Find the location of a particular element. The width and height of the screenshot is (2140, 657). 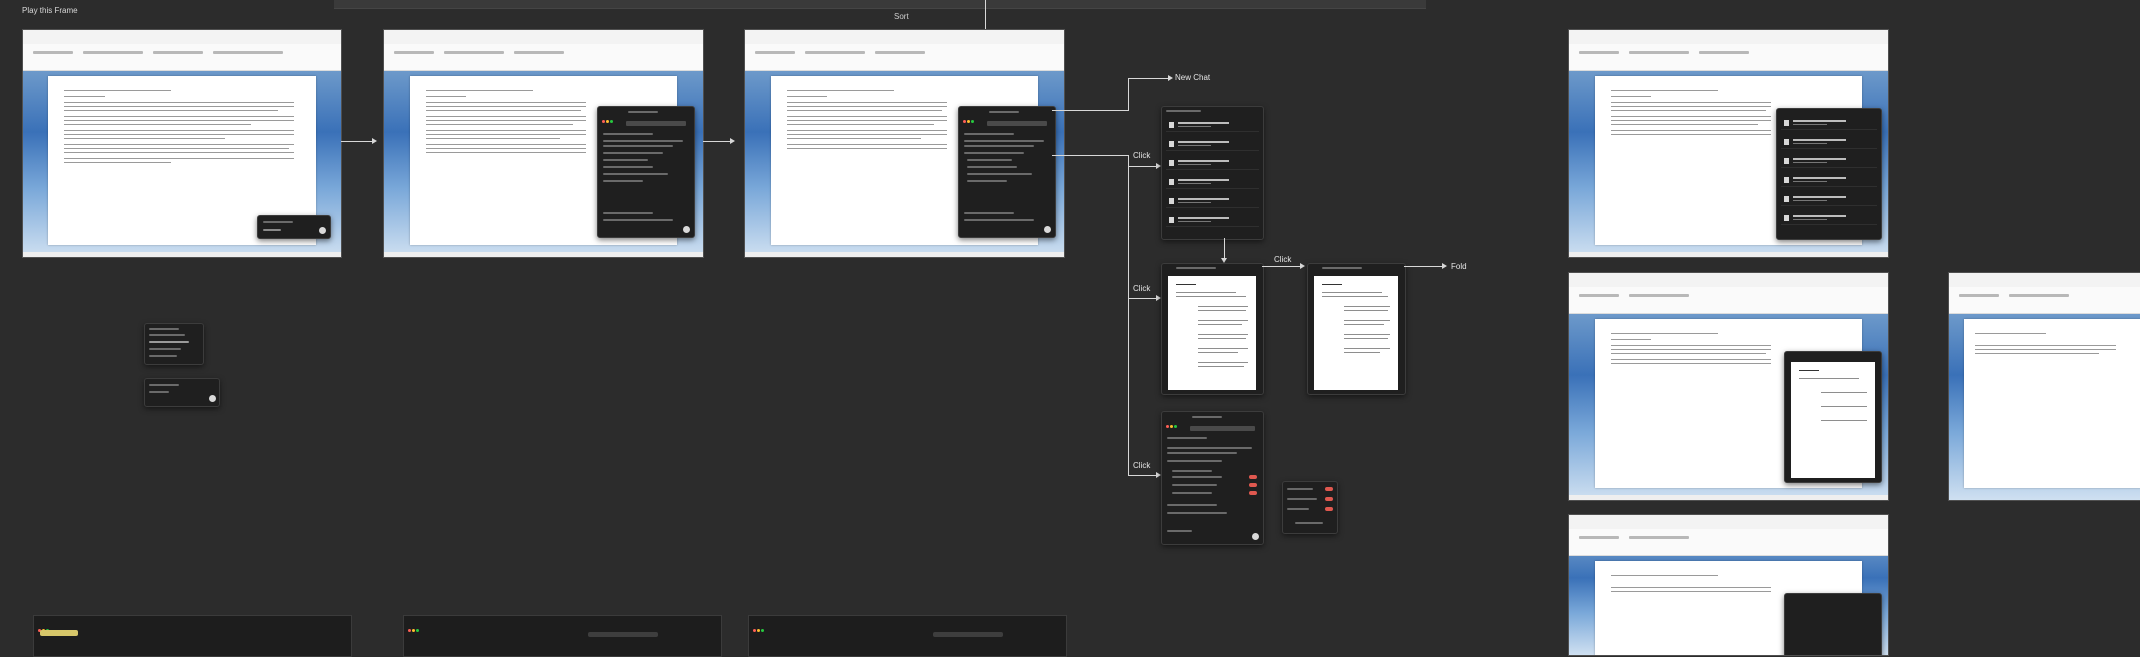

click-label-4: Click is located at coordinates (1283, 259).